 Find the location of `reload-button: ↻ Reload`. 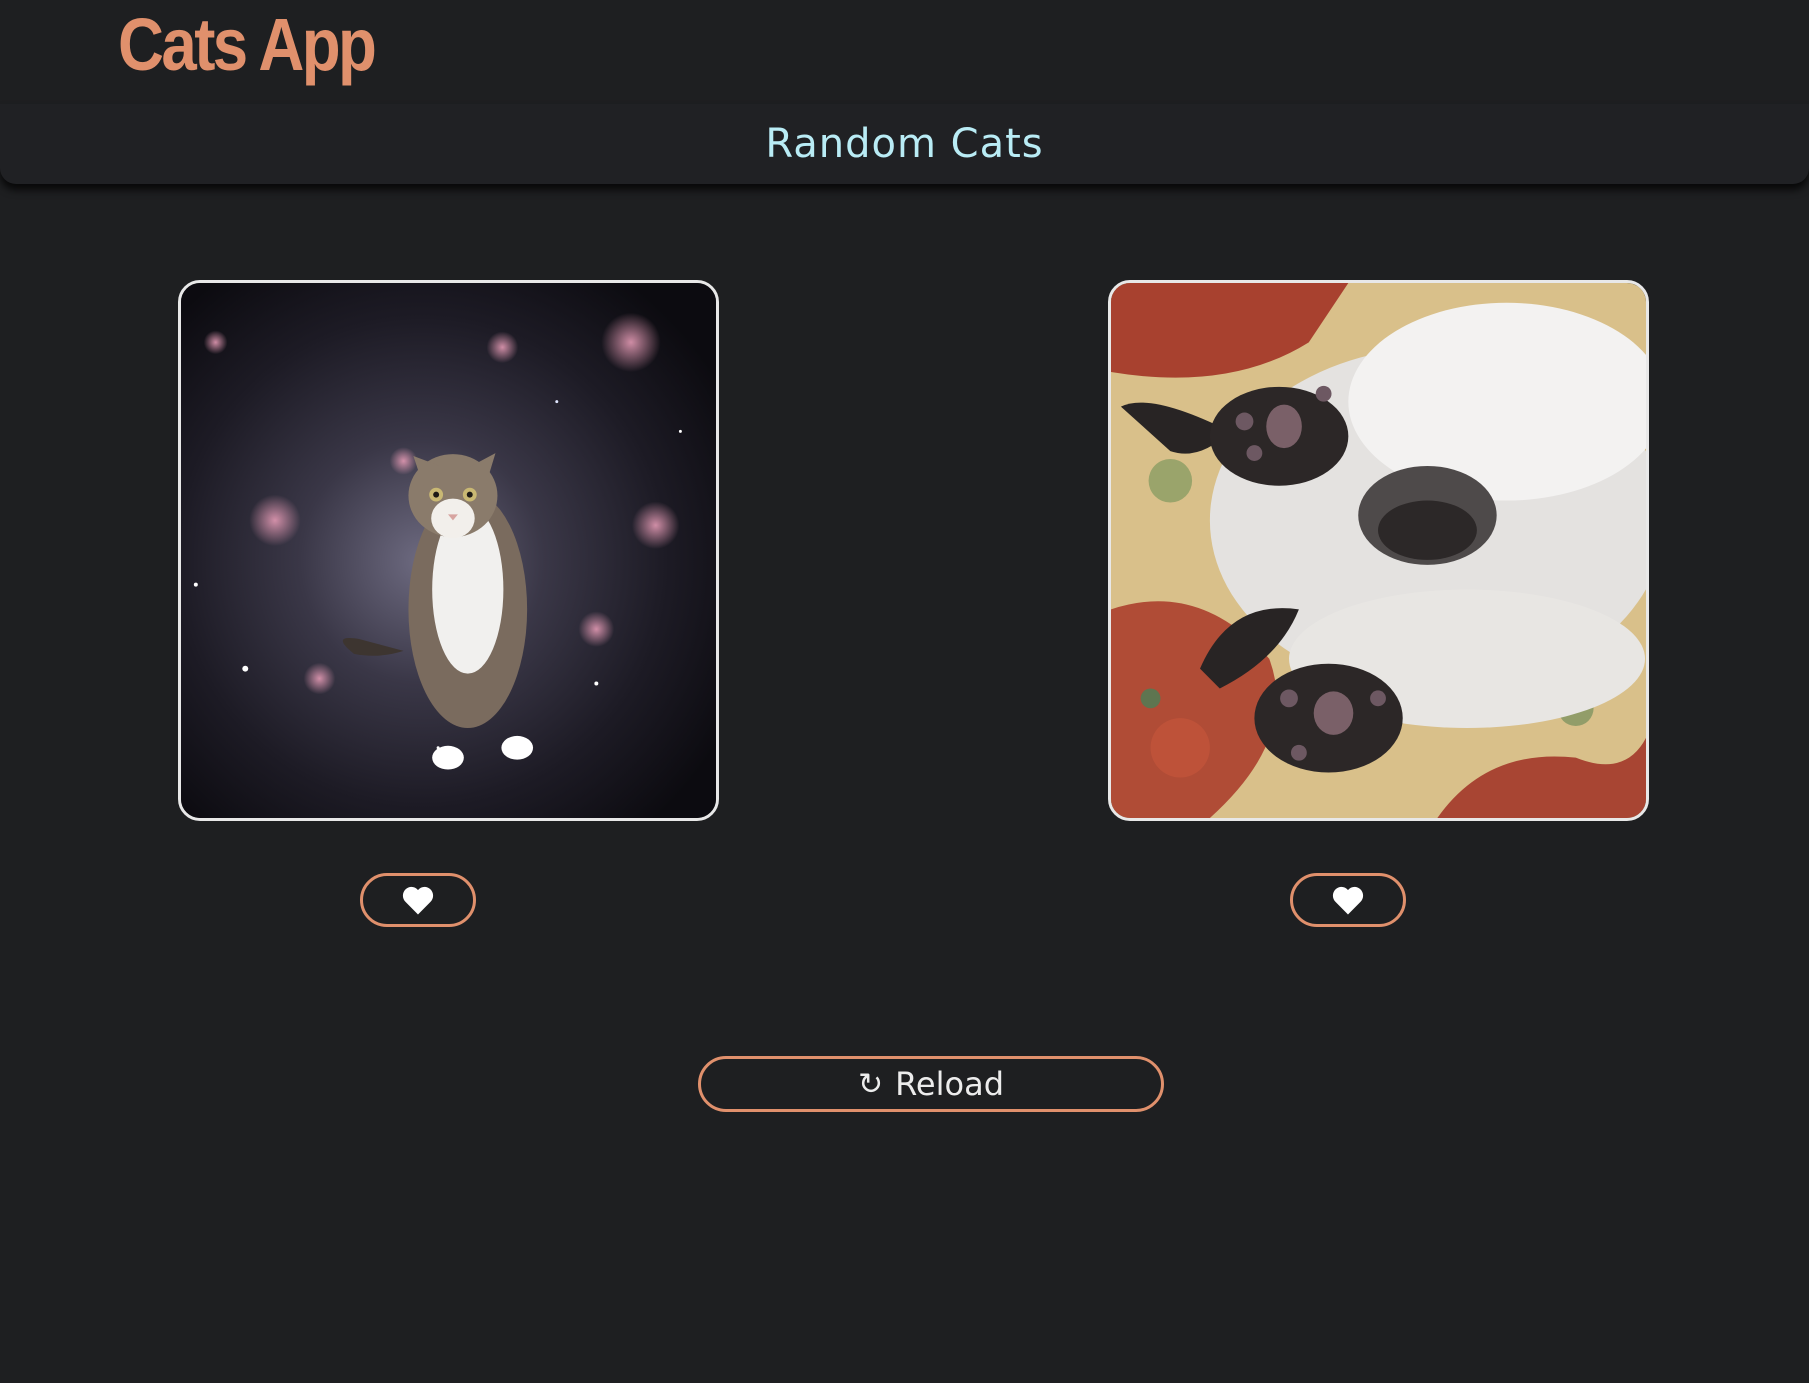

reload-button: ↻ Reload is located at coordinates (931, 1084).